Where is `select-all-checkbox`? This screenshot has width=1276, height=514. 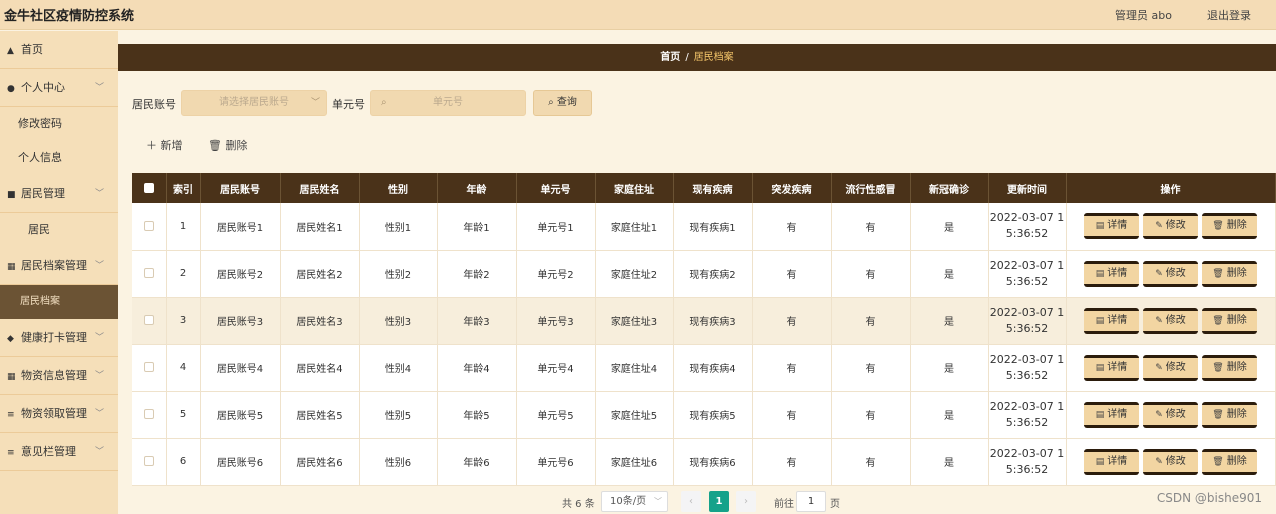 select-all-checkbox is located at coordinates (148, 187).